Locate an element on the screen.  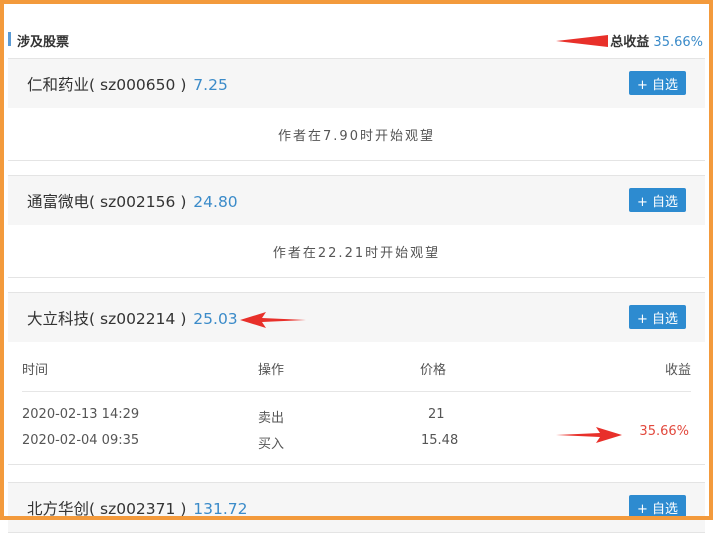
trade-price: 15.48 is located at coordinates (440, 440).